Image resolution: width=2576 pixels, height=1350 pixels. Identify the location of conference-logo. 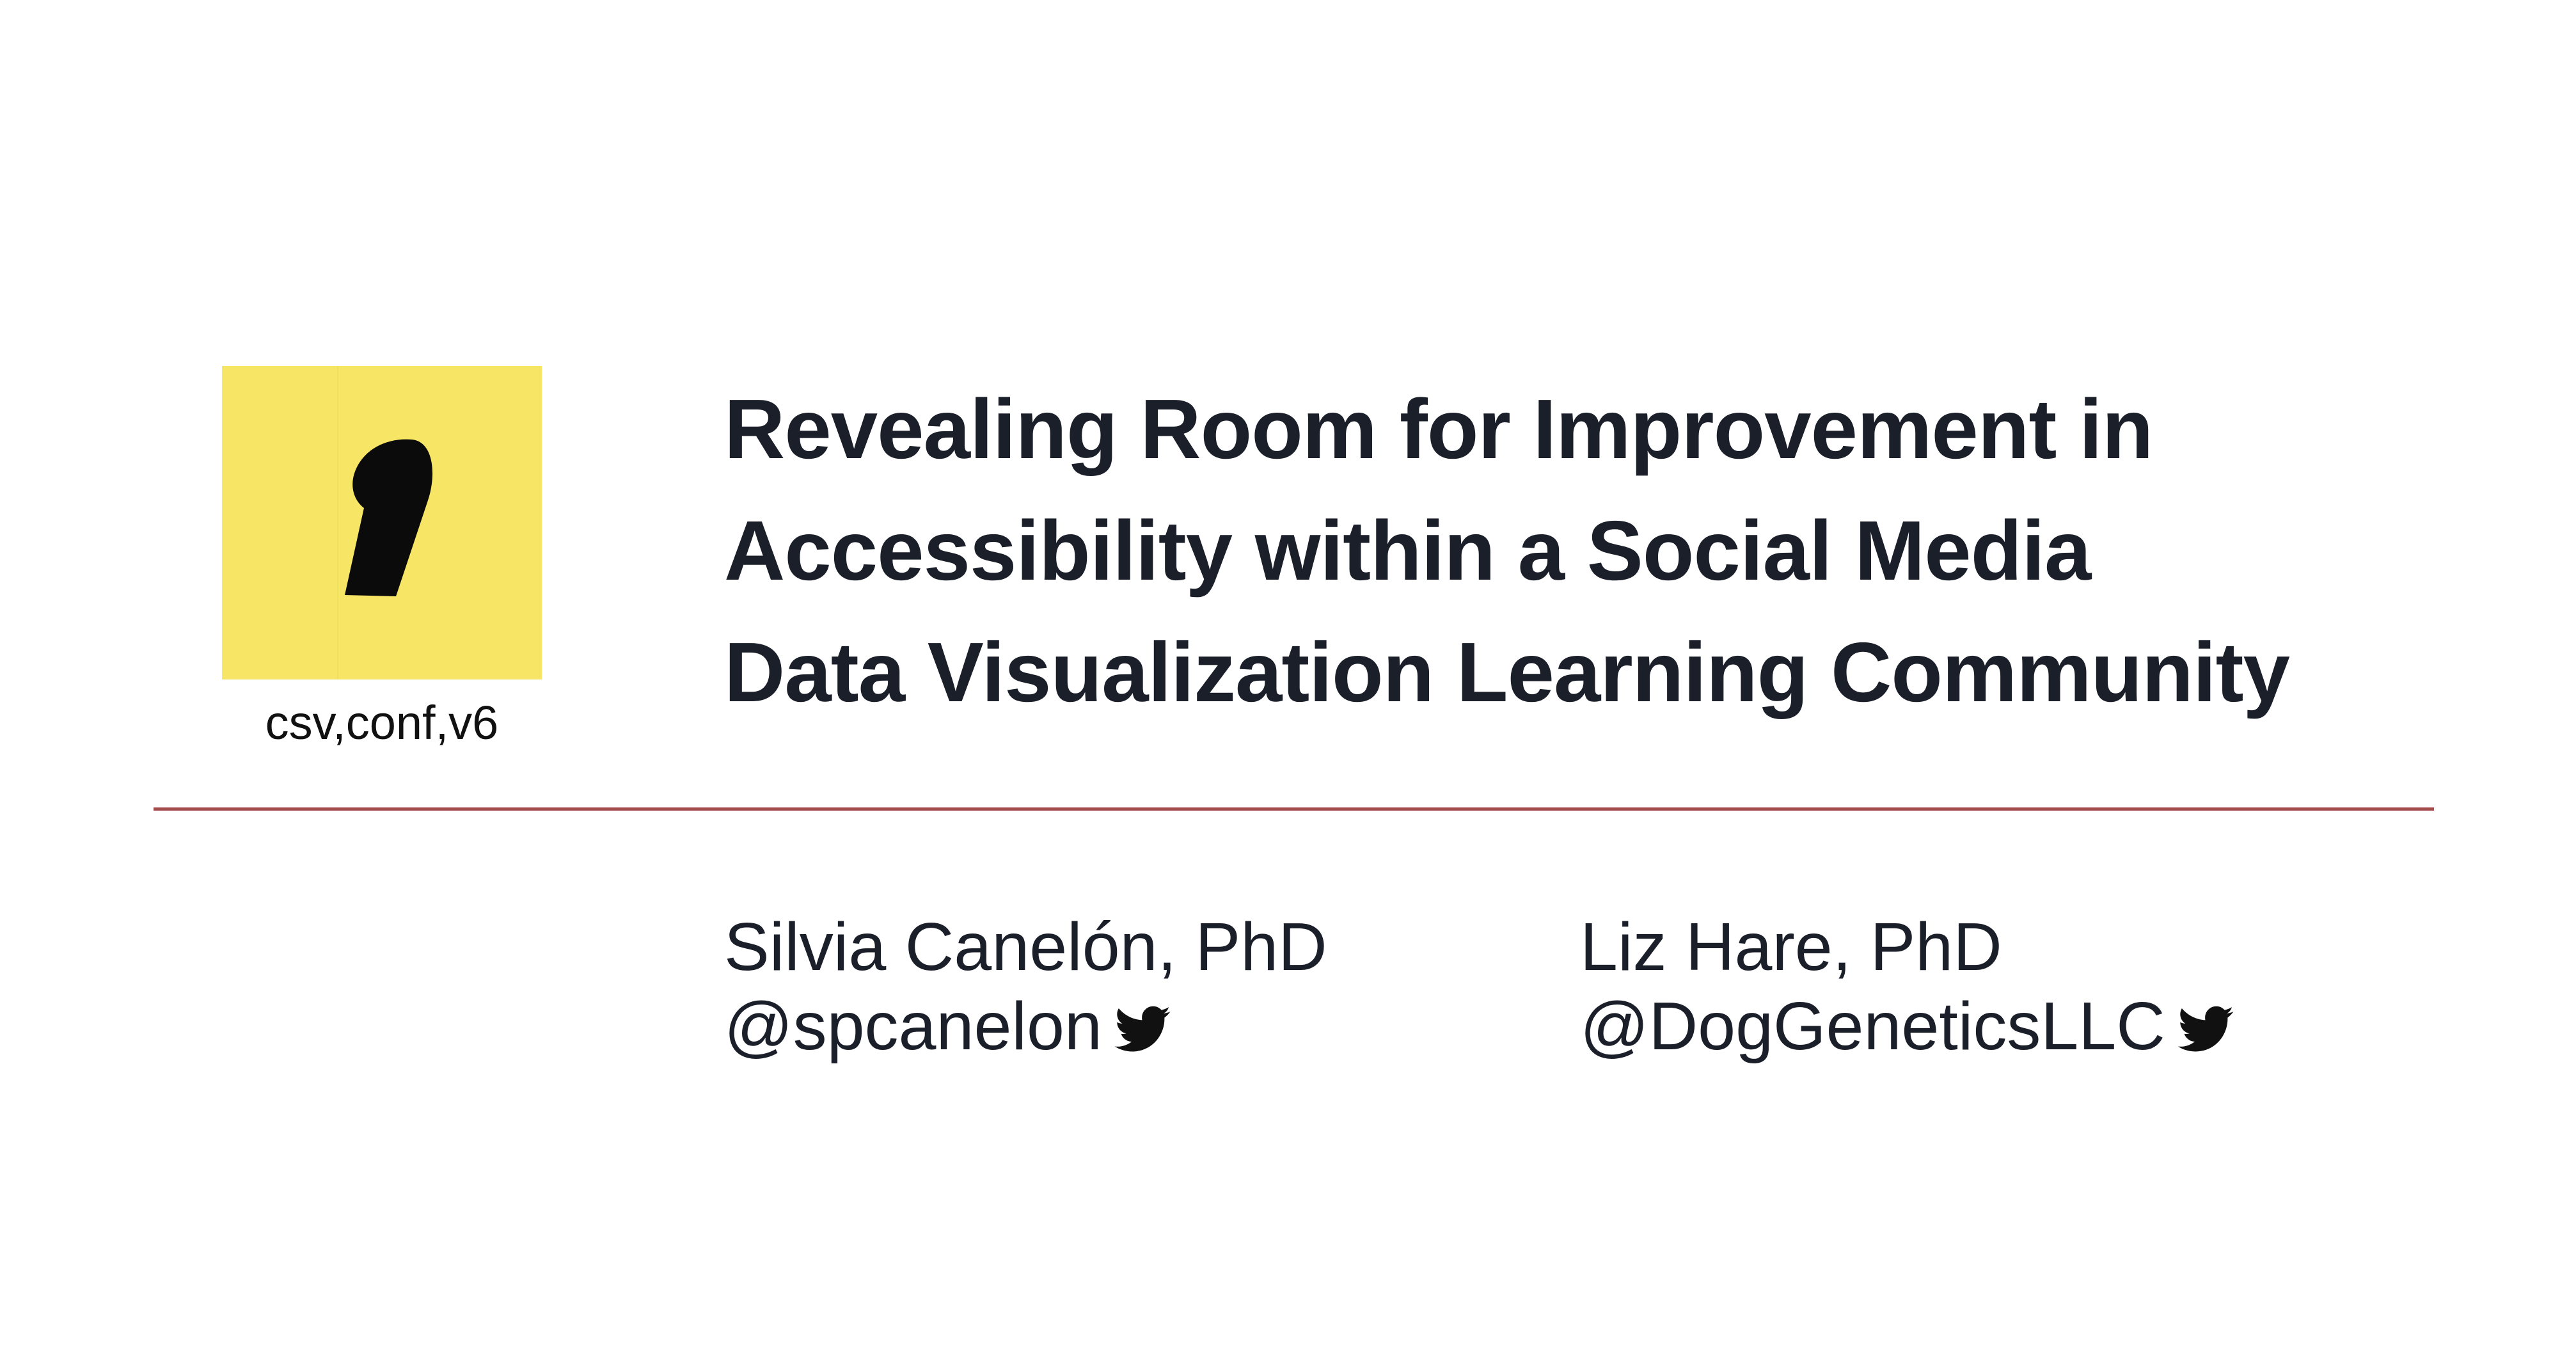
(382, 522).